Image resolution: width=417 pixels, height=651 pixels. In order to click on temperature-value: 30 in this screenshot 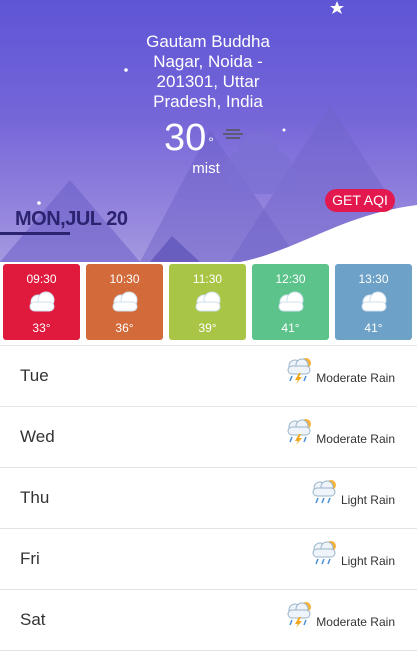, I will do `click(185, 138)`.